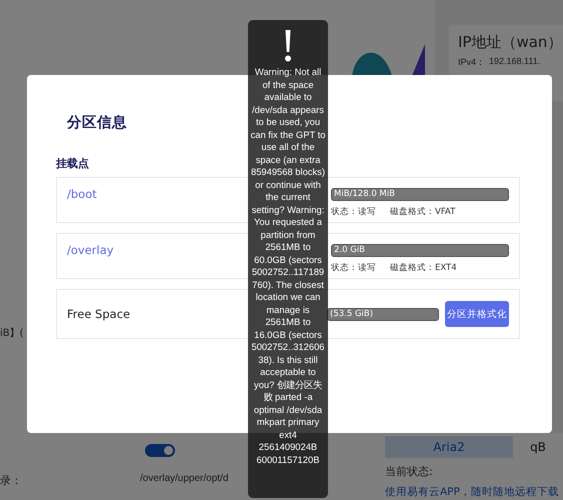 This screenshot has height=500, width=563. What do you see at coordinates (423, 268) in the screenshot?
I see `disk-format: 磁盘格式：EXT4` at bounding box center [423, 268].